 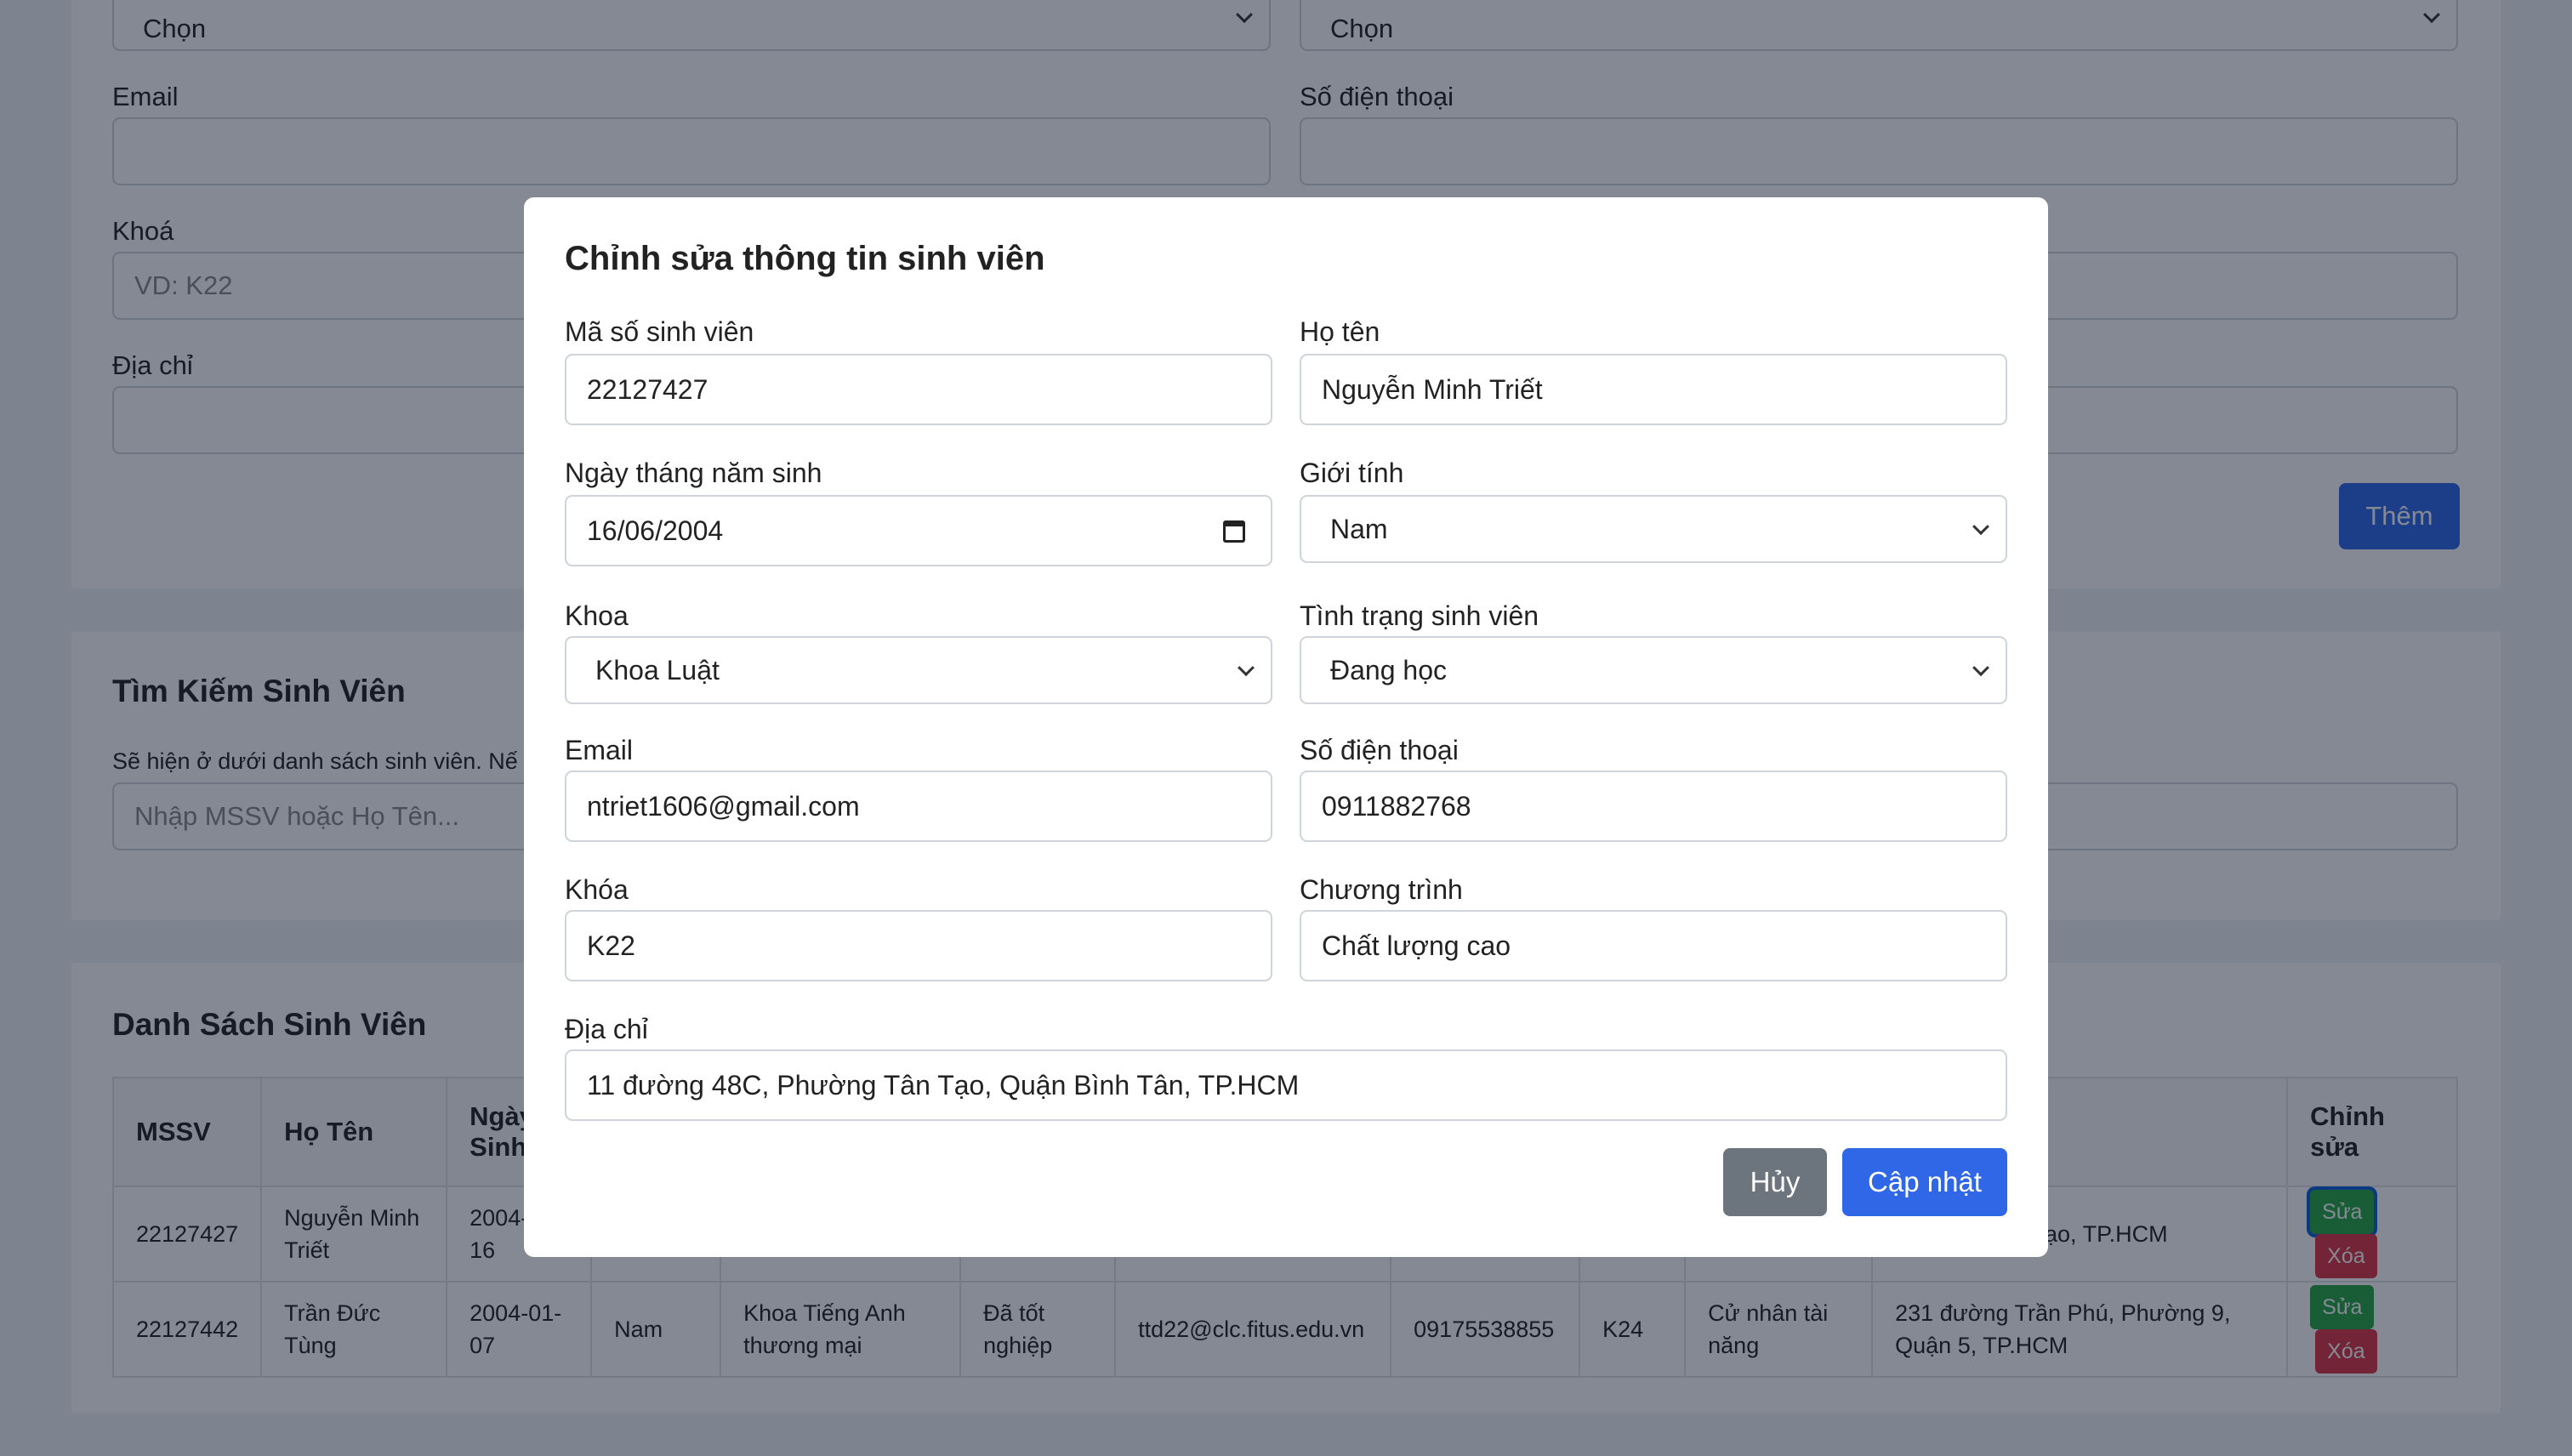 I want to click on mssv-label: Mã số sinh viên, so click(x=660, y=331).